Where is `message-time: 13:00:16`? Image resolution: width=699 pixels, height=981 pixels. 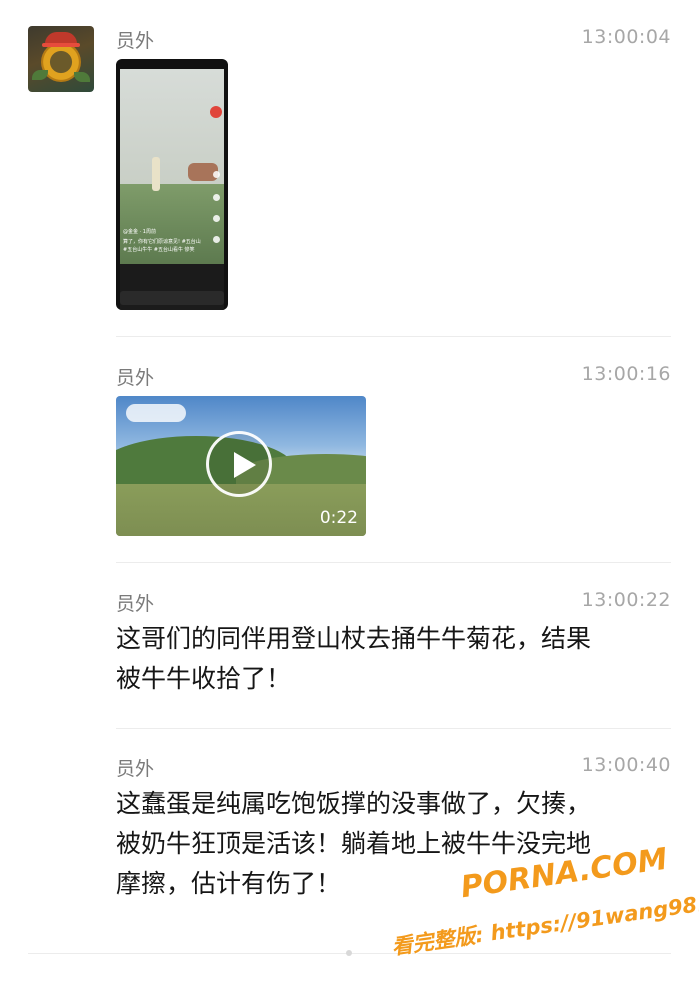 message-time: 13:00:16 is located at coordinates (626, 374).